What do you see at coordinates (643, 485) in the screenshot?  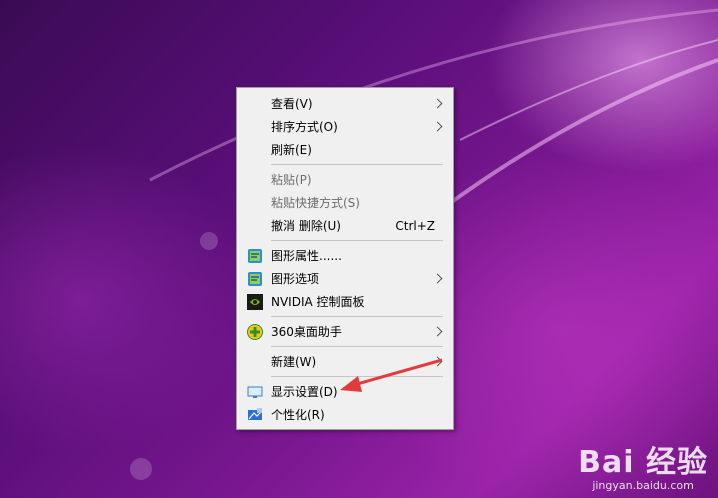 I see `watermark-url: jingyan.baidu.com` at bounding box center [643, 485].